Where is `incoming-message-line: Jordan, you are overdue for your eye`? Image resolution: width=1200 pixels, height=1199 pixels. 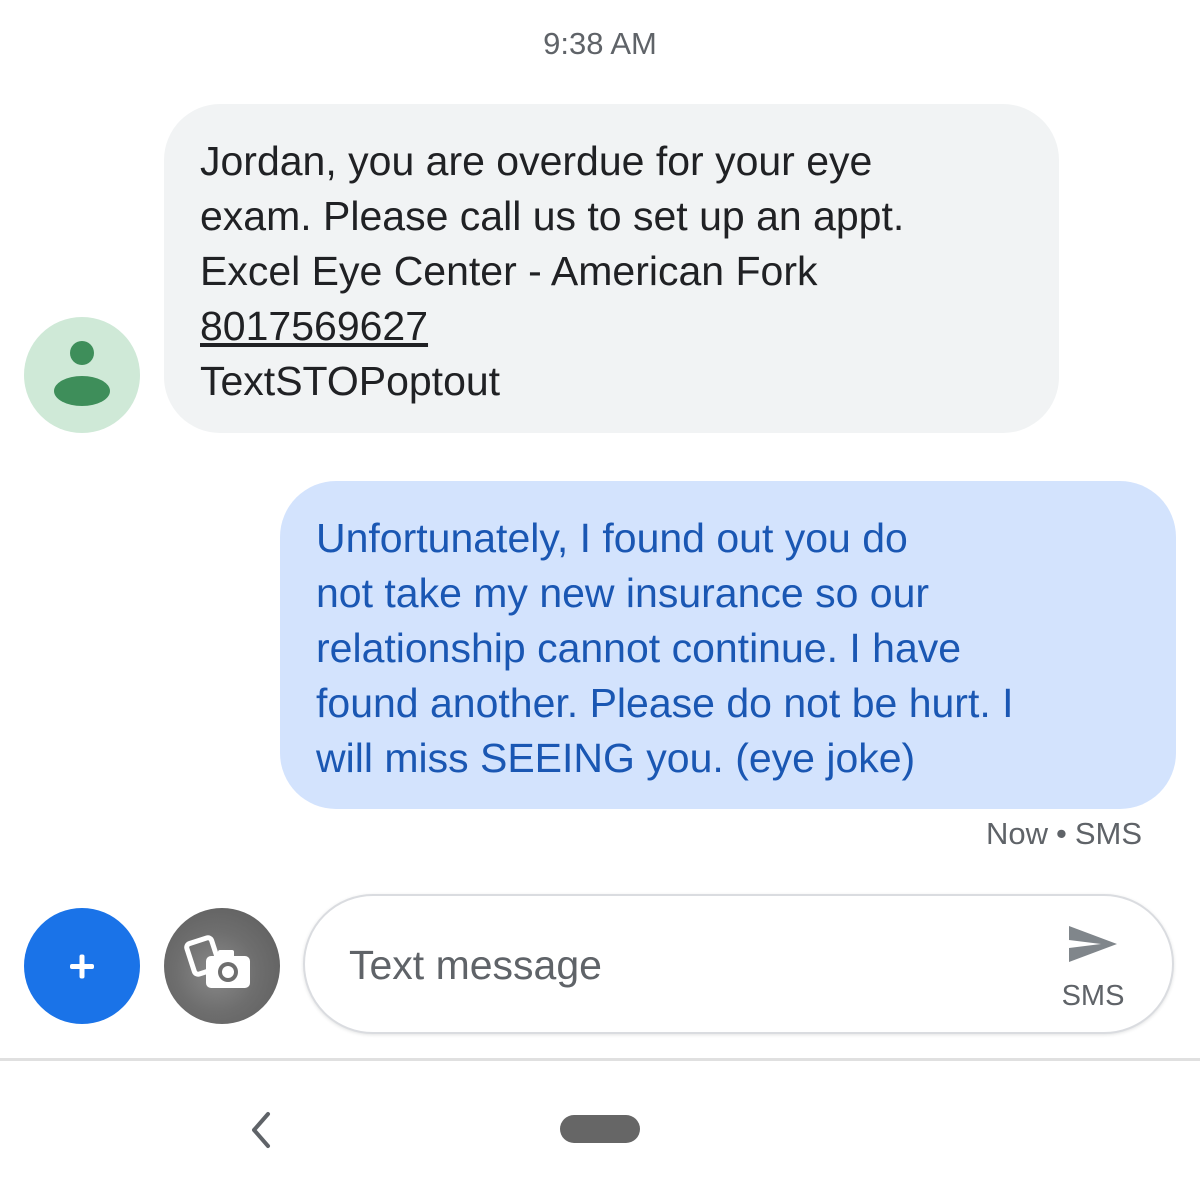 incoming-message-line: Jordan, you are overdue for your eye is located at coordinates (536, 161).